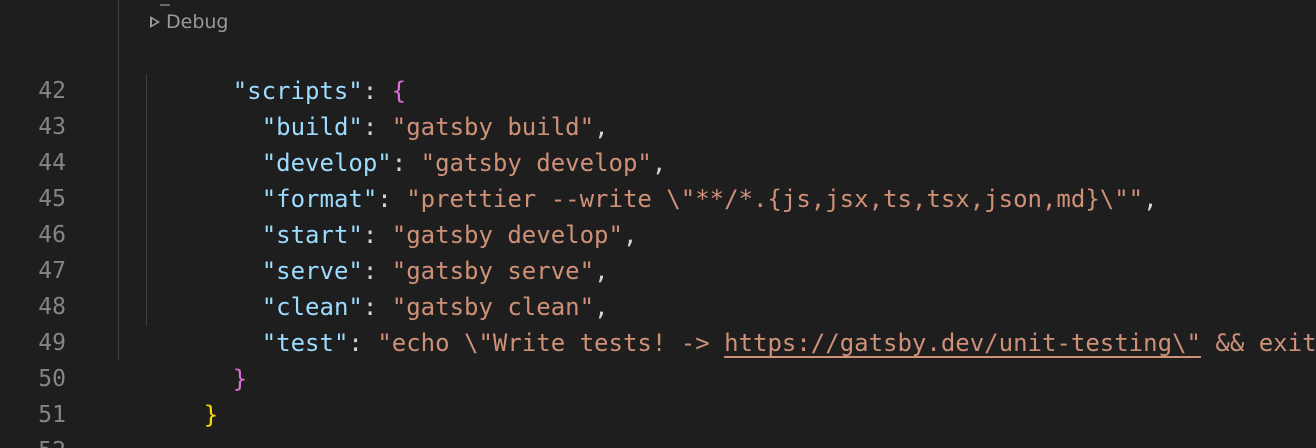 Image resolution: width=1316 pixels, height=448 pixels. What do you see at coordinates (33, 440) in the screenshot?
I see `line-number: 52` at bounding box center [33, 440].